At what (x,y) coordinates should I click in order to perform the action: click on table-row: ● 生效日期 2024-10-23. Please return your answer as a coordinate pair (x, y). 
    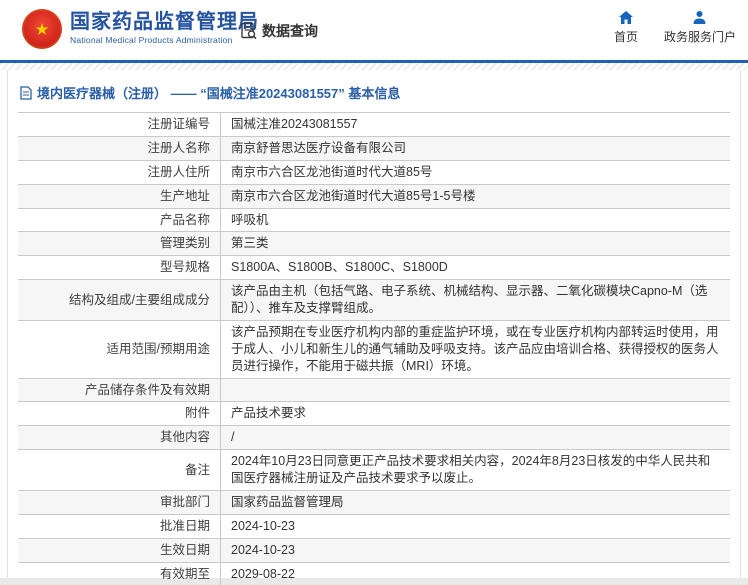
    Looking at the image, I should click on (374, 550).